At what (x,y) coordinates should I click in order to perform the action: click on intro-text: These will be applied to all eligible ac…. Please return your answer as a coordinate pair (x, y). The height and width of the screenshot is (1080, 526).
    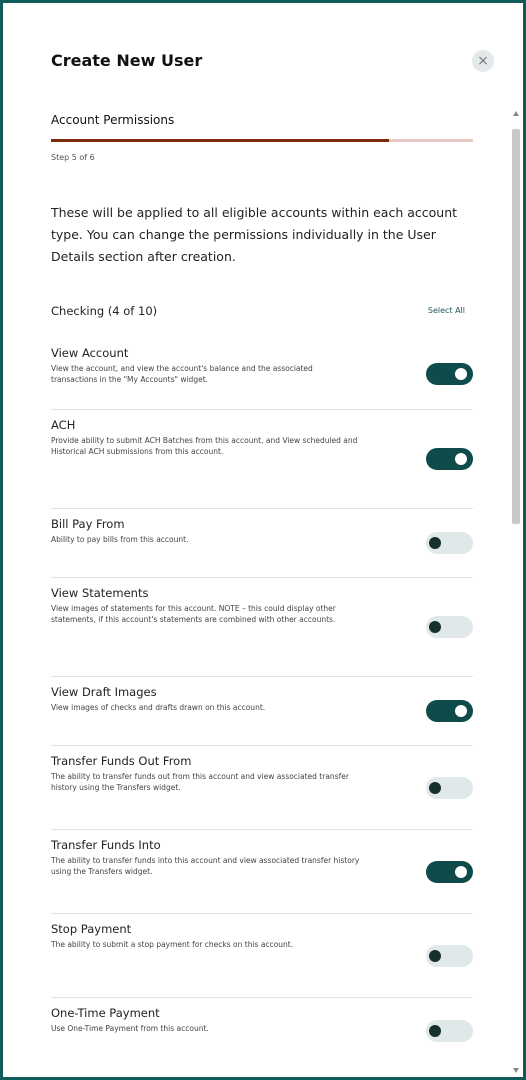
    Looking at the image, I should click on (254, 234).